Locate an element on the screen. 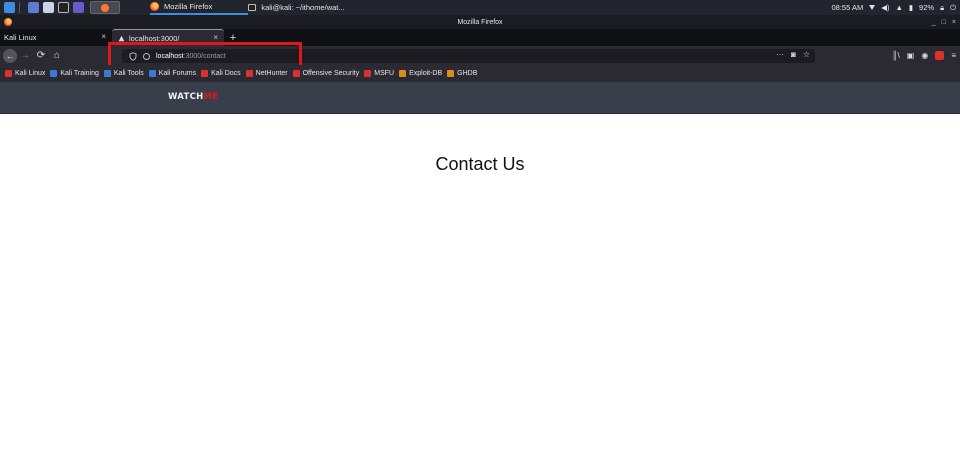 The width and height of the screenshot is (960, 475). lock-icon: 🔒︎ is located at coordinates (942, 8).